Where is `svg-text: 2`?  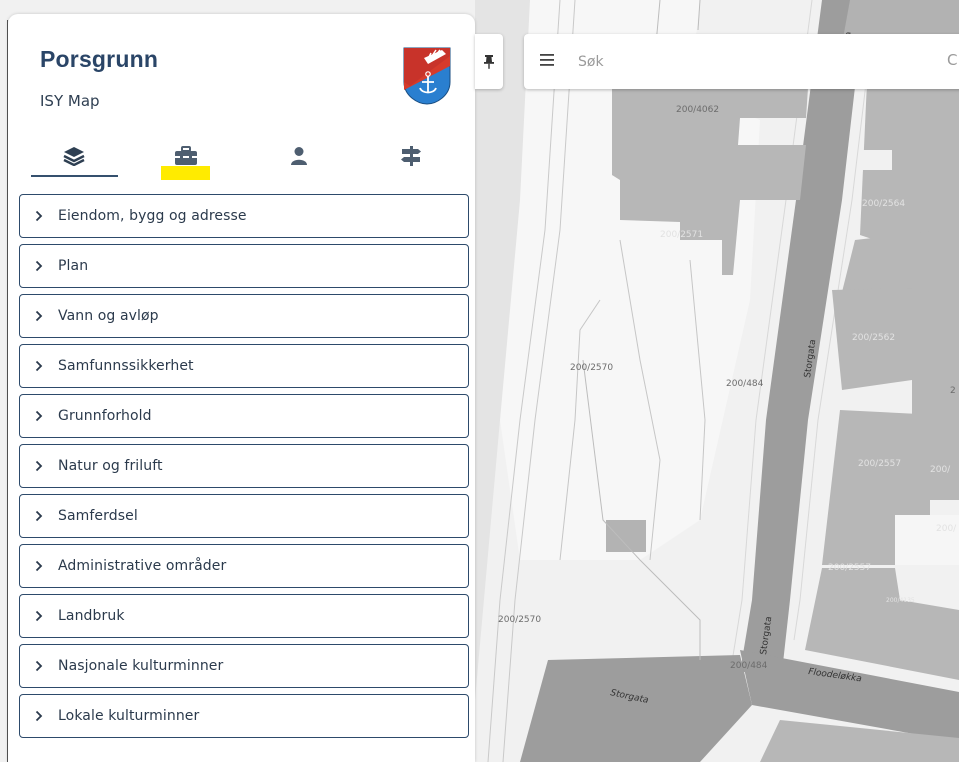
svg-text: 2 is located at coordinates (953, 391).